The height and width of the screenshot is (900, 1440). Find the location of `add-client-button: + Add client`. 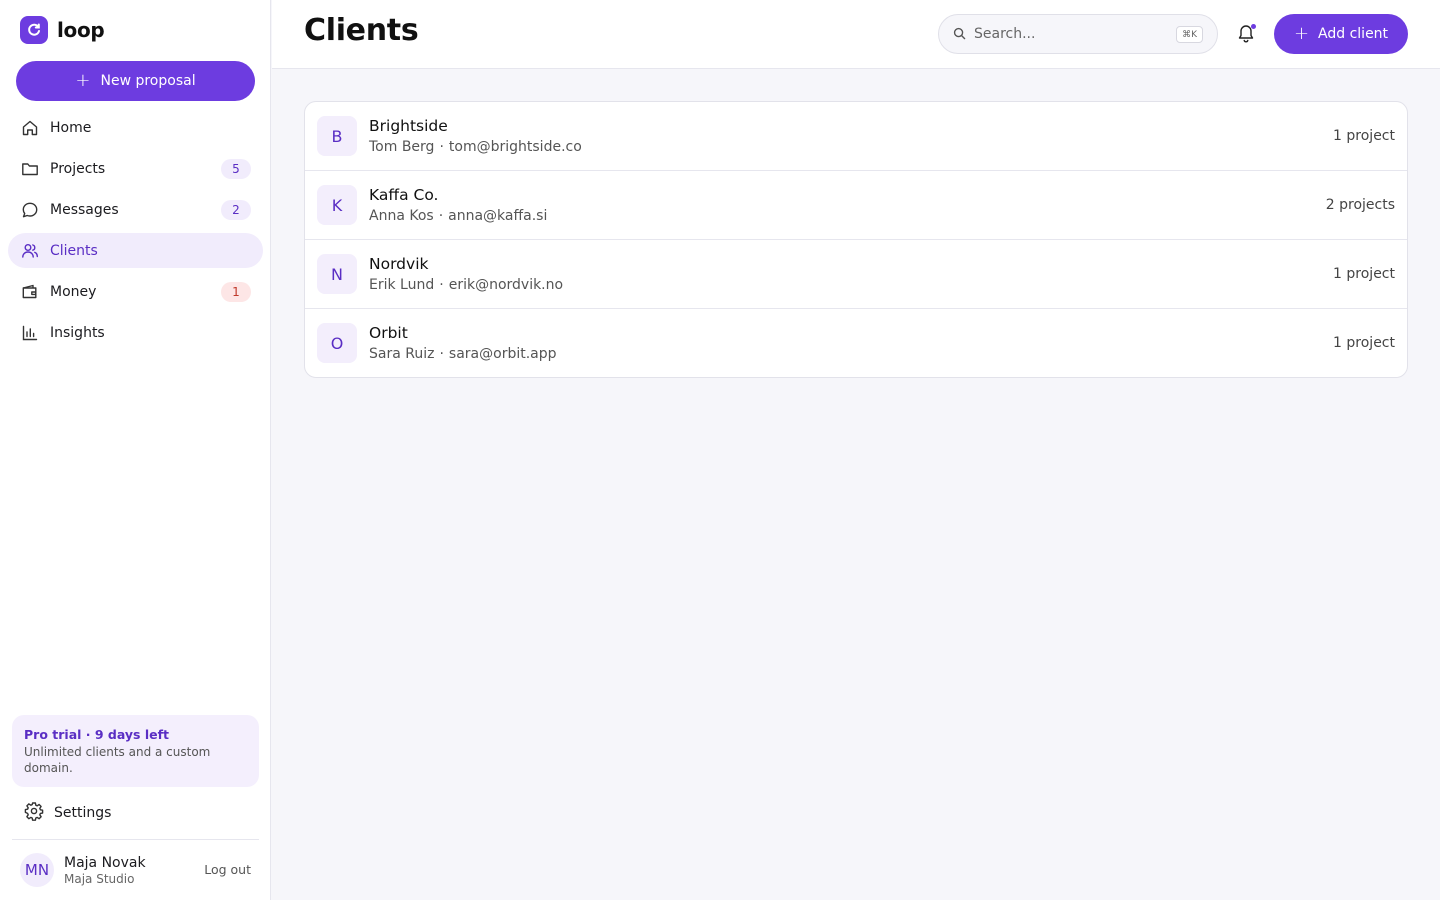

add-client-button: + Add client is located at coordinates (1341, 34).